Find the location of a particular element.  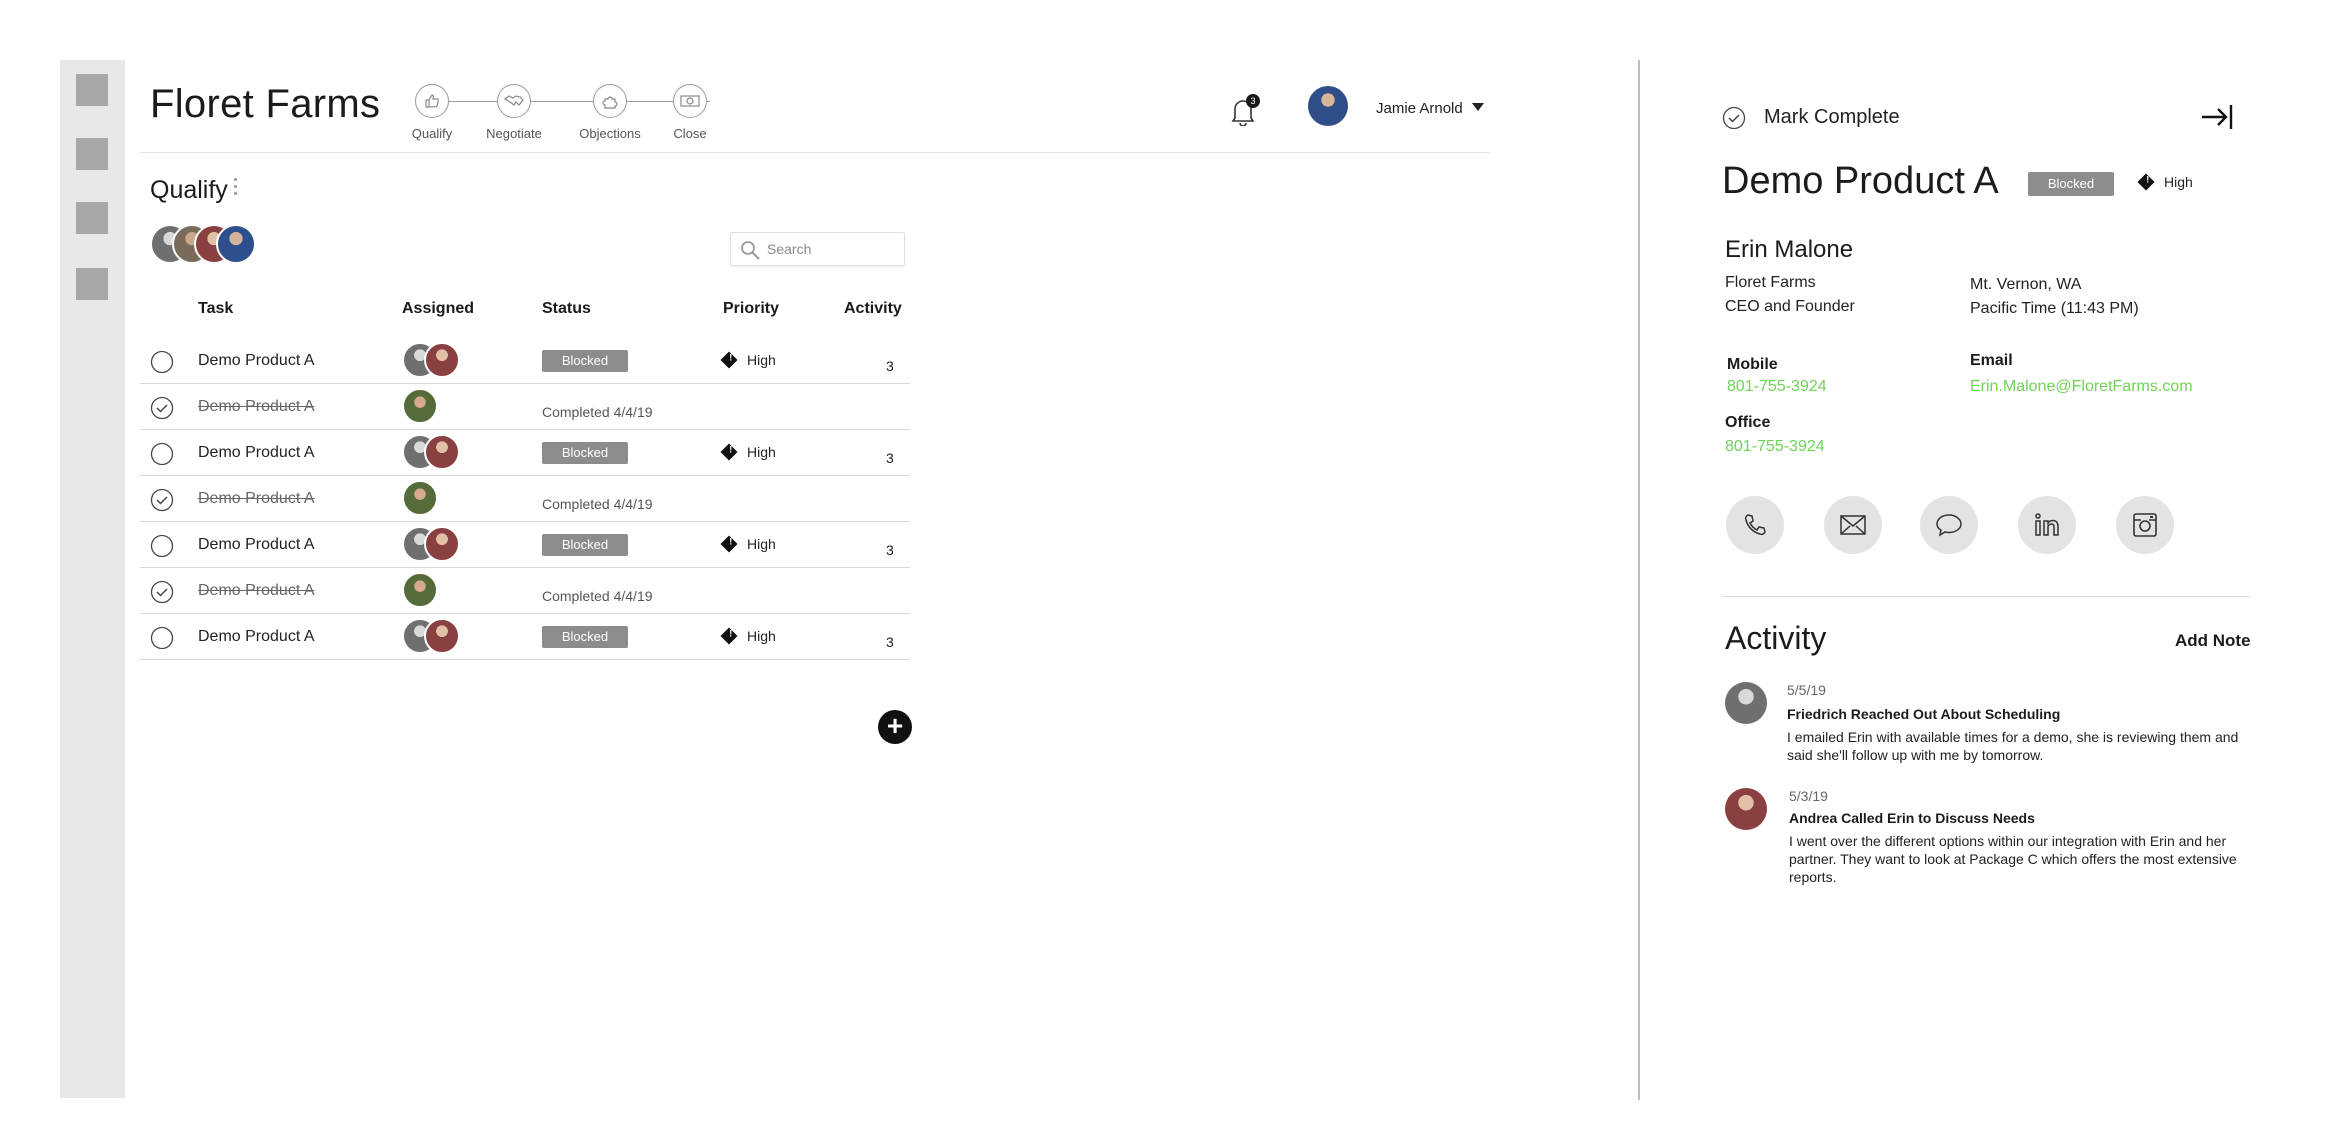

mail-icon is located at coordinates (1853, 525).